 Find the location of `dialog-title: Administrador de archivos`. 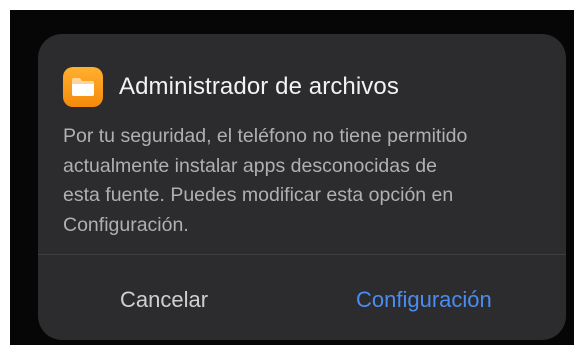

dialog-title: Administrador de archivos is located at coordinates (259, 86).